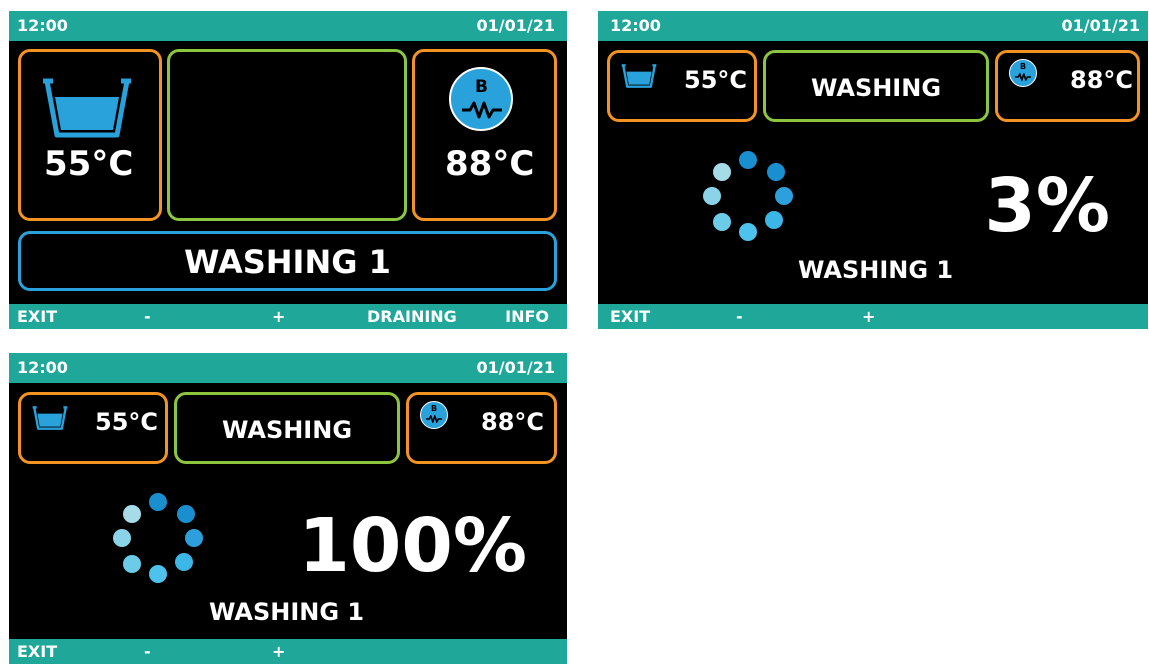 The height and width of the screenshot is (664, 1149). I want to click on draining-button: DRAINING, so click(412, 316).